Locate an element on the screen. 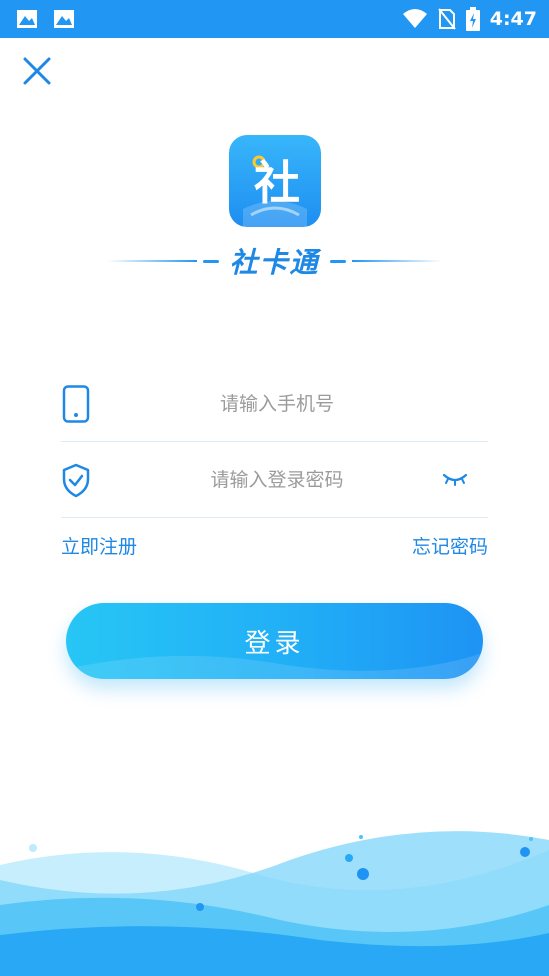  status-bar: 4:47 is located at coordinates (274, 19).